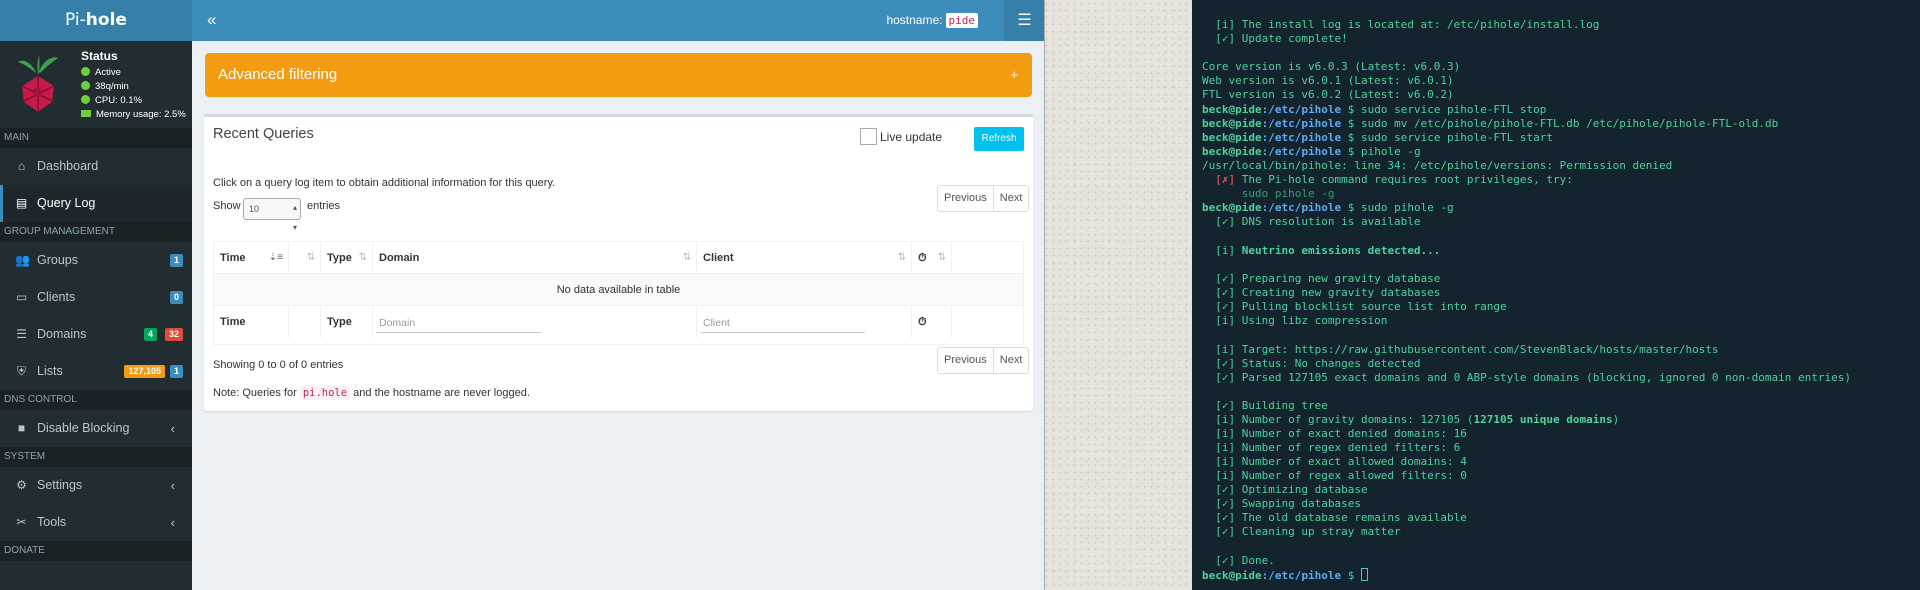 The image size is (1920, 590). What do you see at coordinates (1328, 207) in the screenshot?
I see `terminal-prompt-line: beck@pide:/etc/pihole $ sudo pihole -g` at bounding box center [1328, 207].